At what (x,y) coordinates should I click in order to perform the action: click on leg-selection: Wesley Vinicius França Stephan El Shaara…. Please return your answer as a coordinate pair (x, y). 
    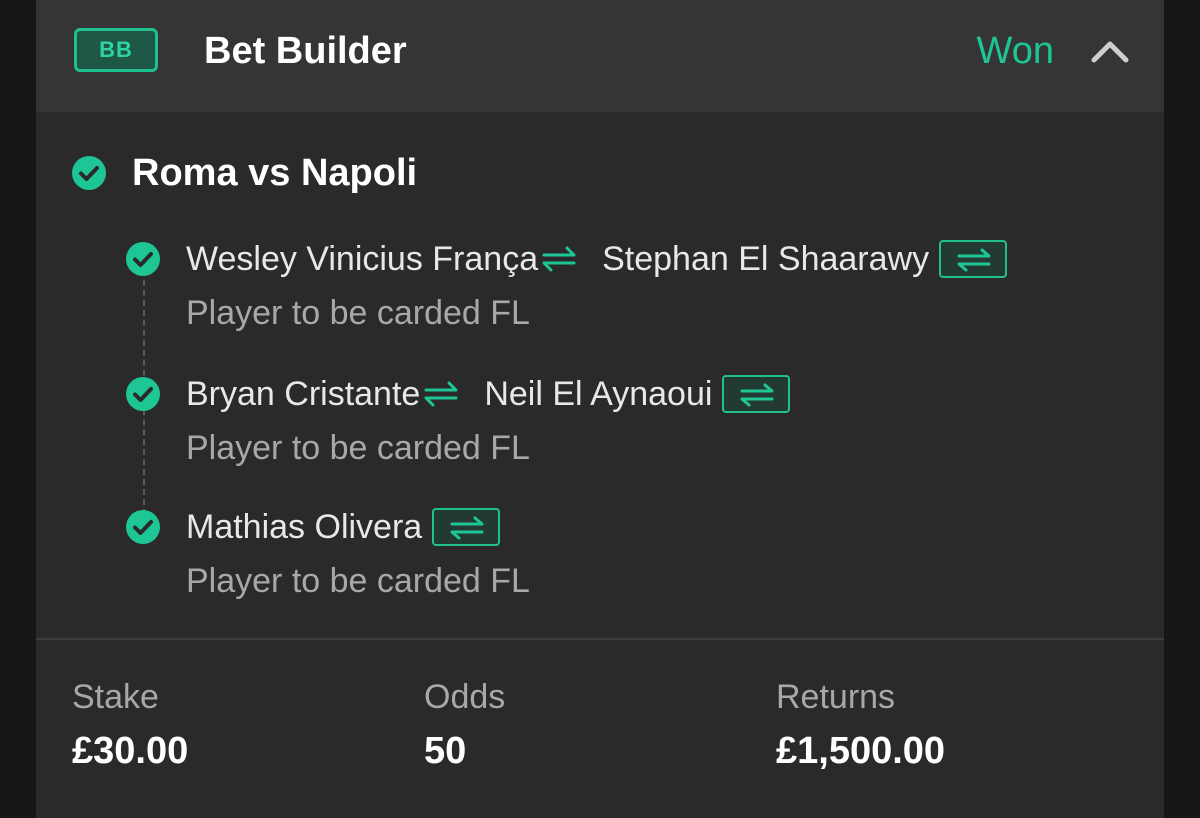
    Looking at the image, I should click on (597, 259).